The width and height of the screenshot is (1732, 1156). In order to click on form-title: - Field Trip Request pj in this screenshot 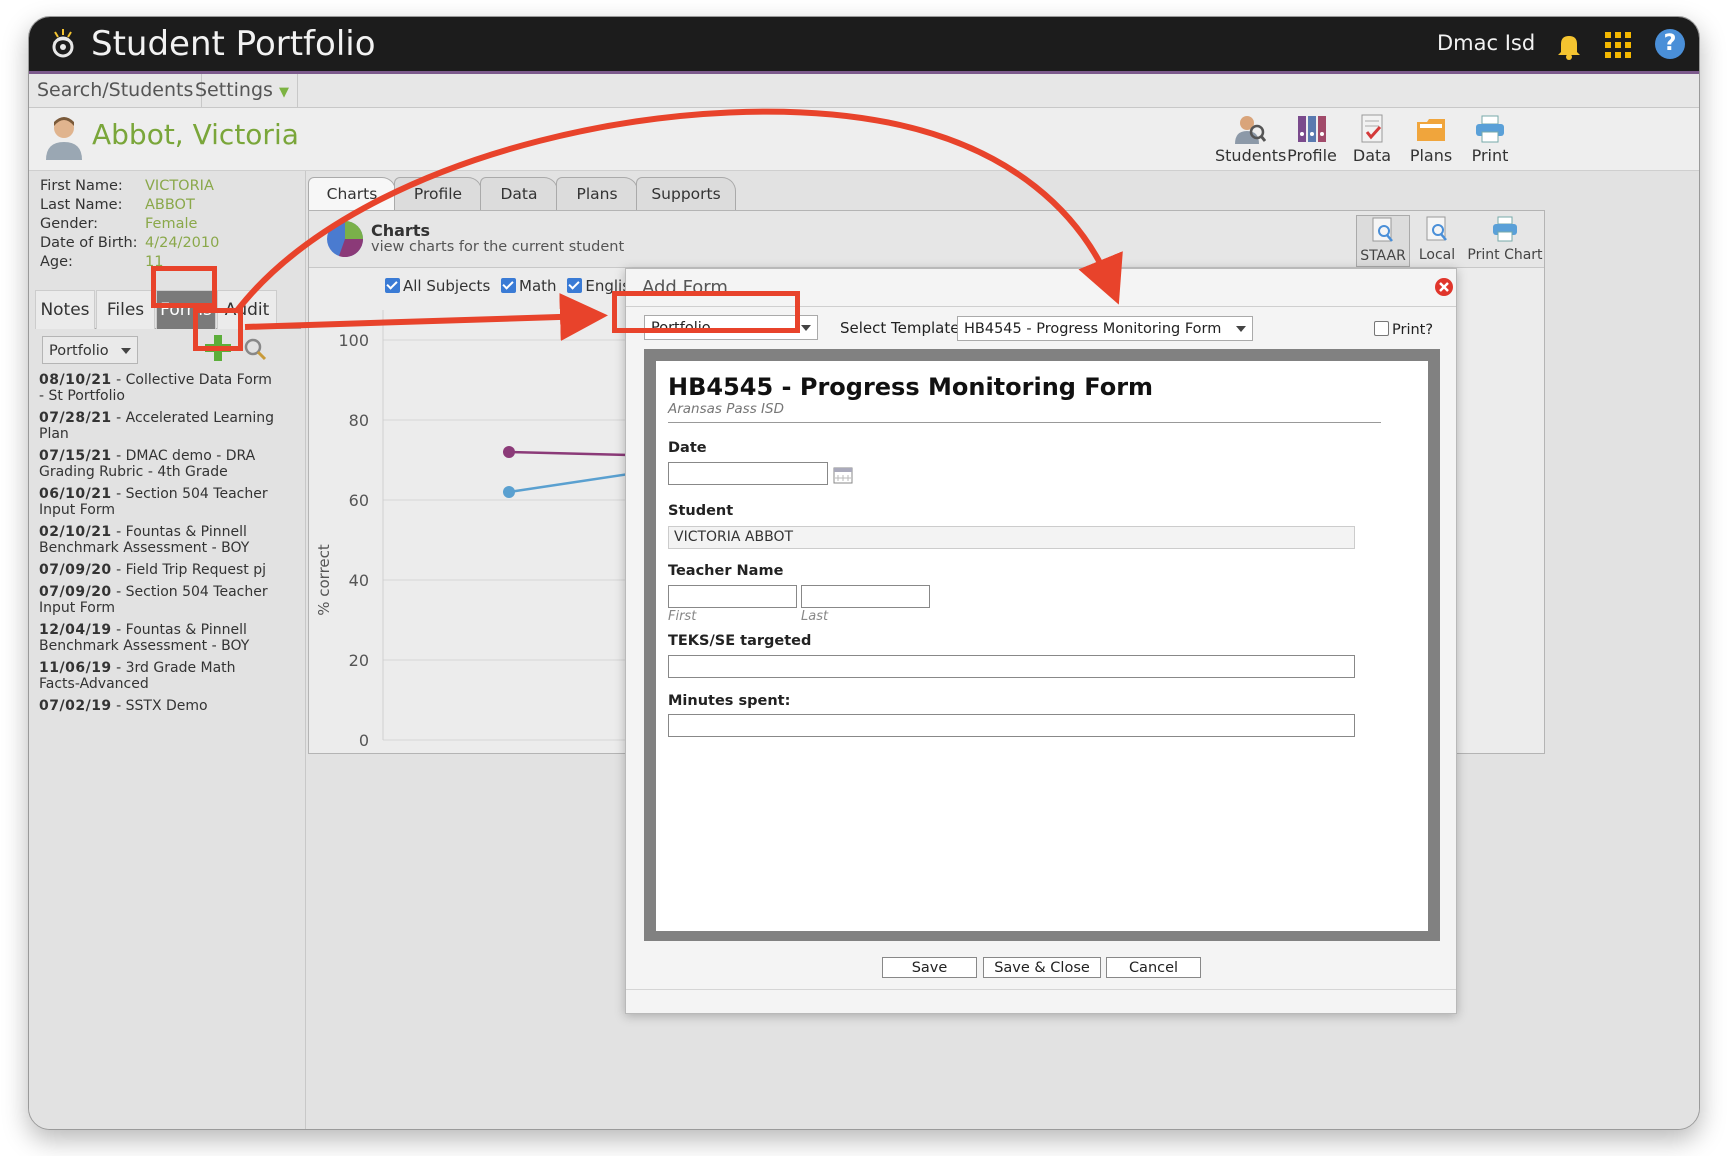, I will do `click(188, 570)`.